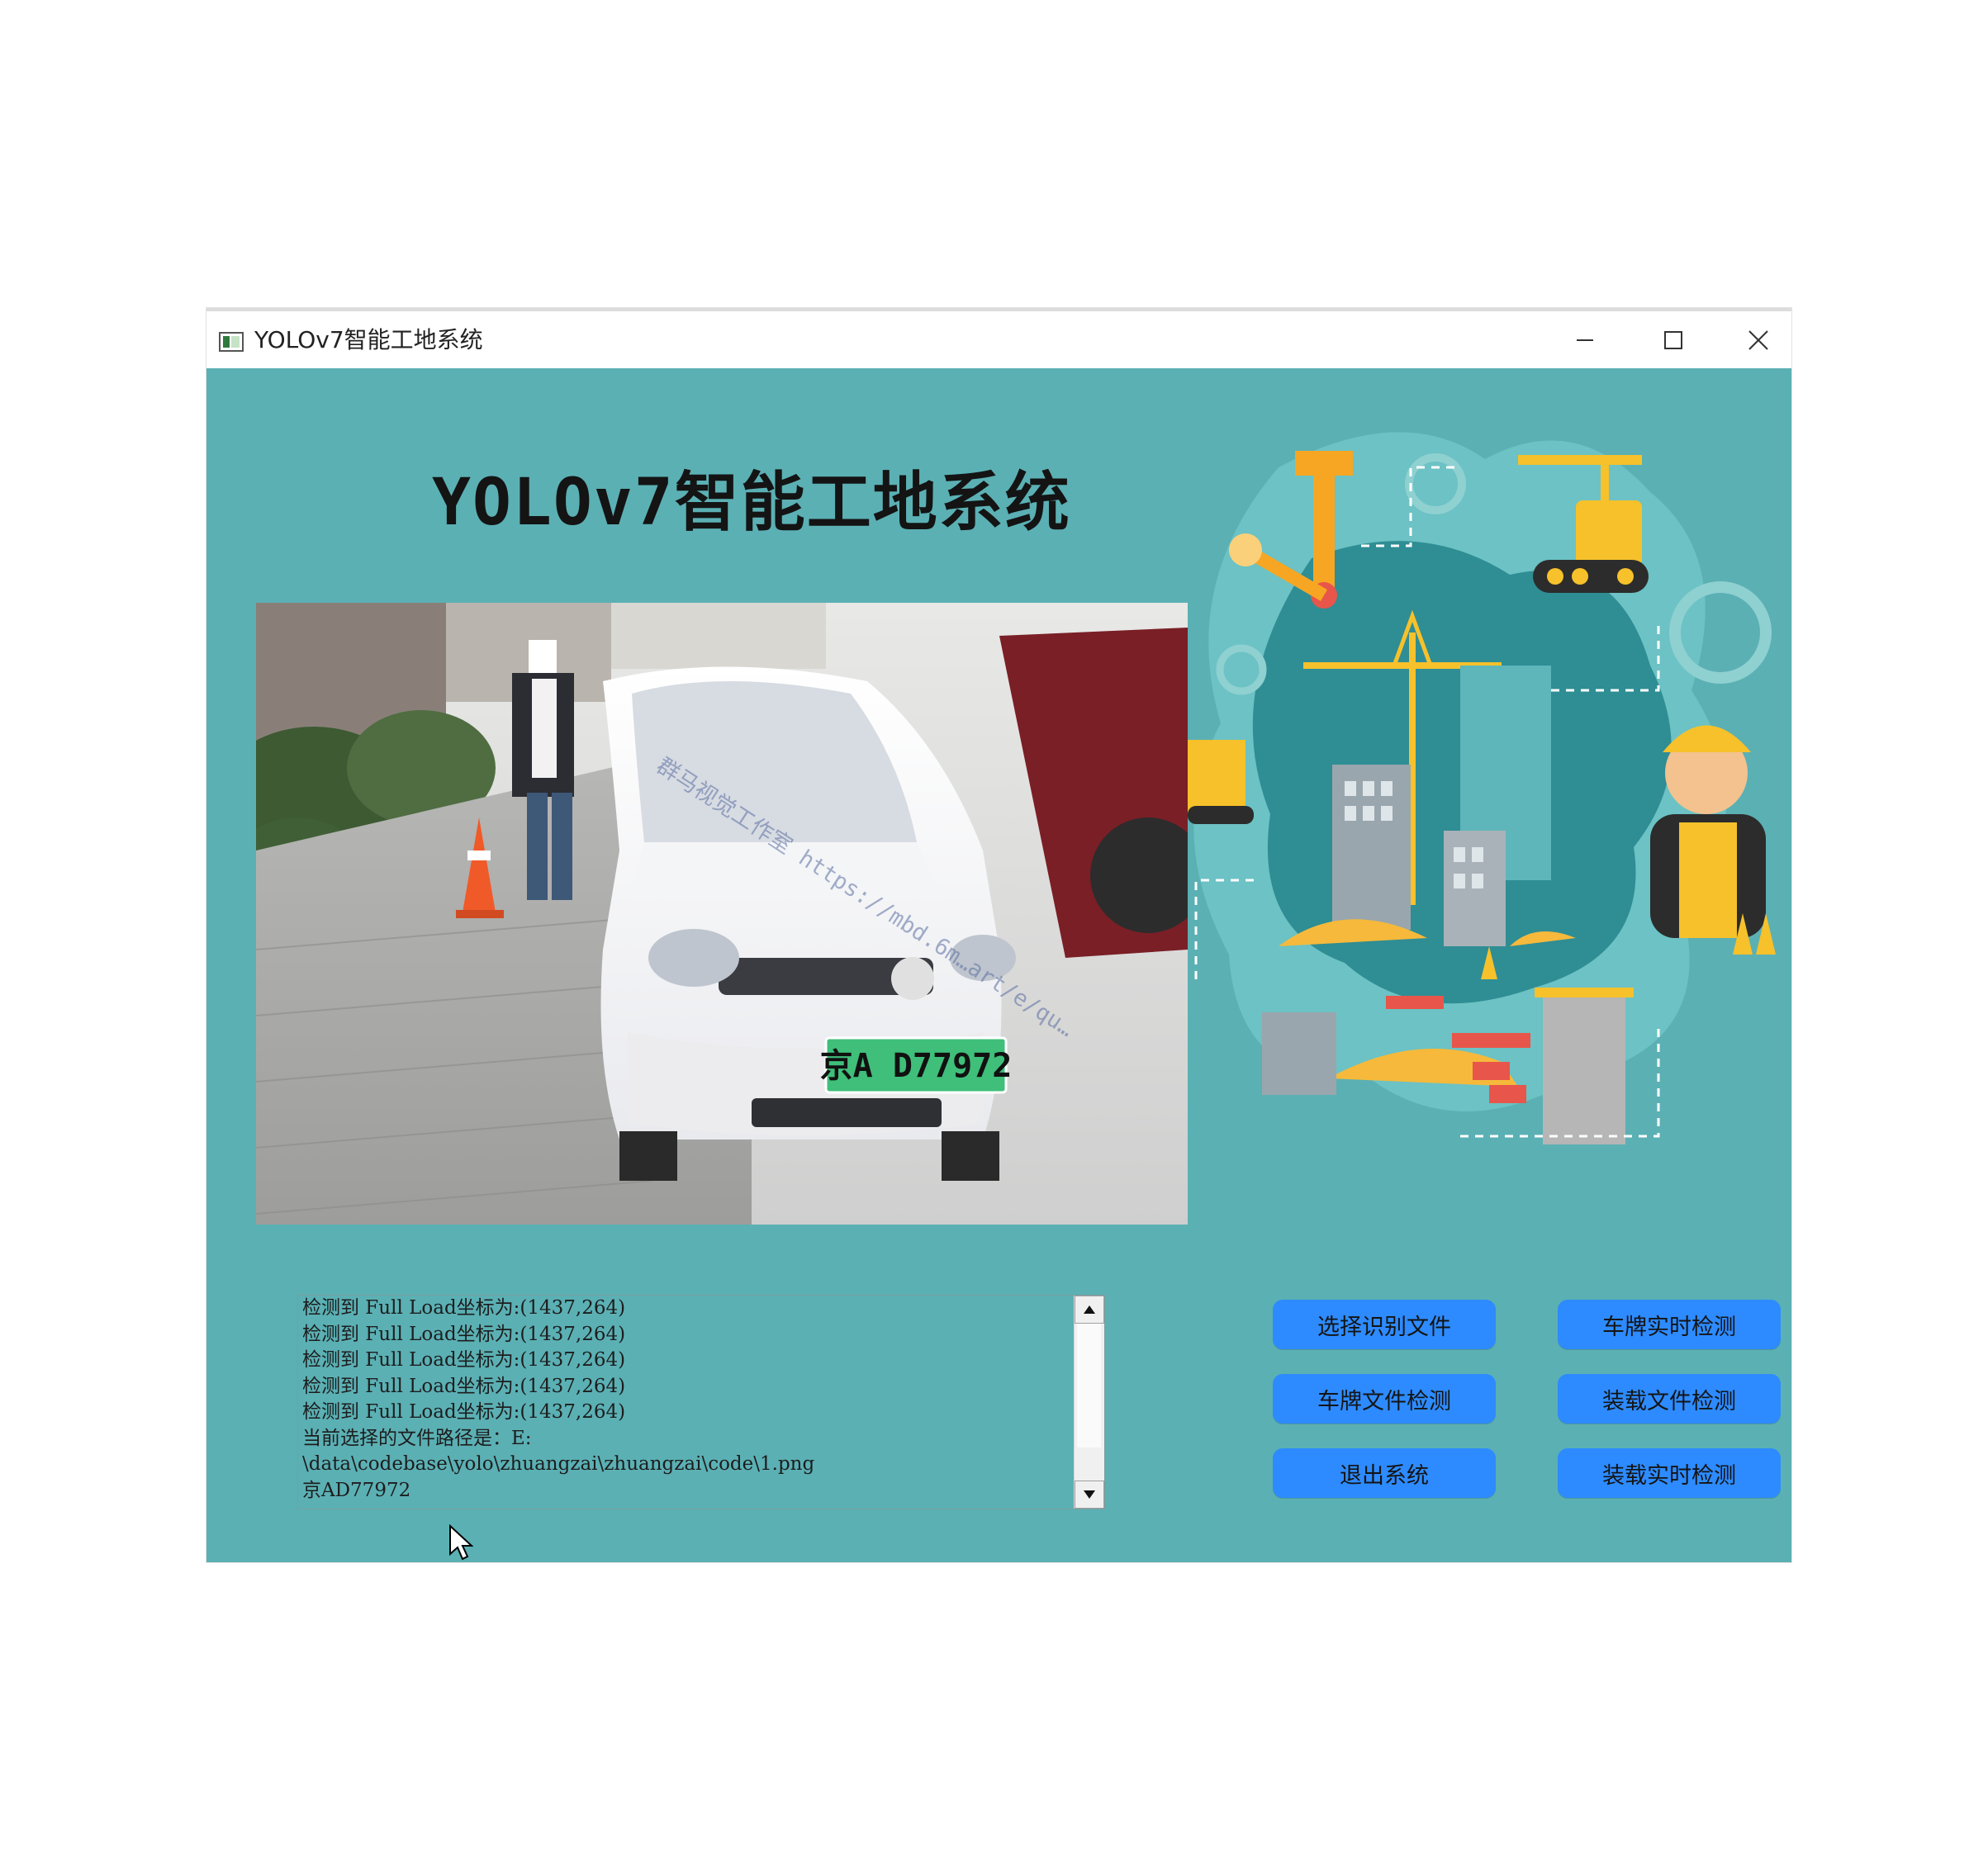  What do you see at coordinates (1485, 789) in the screenshot?
I see `construction-illustration` at bounding box center [1485, 789].